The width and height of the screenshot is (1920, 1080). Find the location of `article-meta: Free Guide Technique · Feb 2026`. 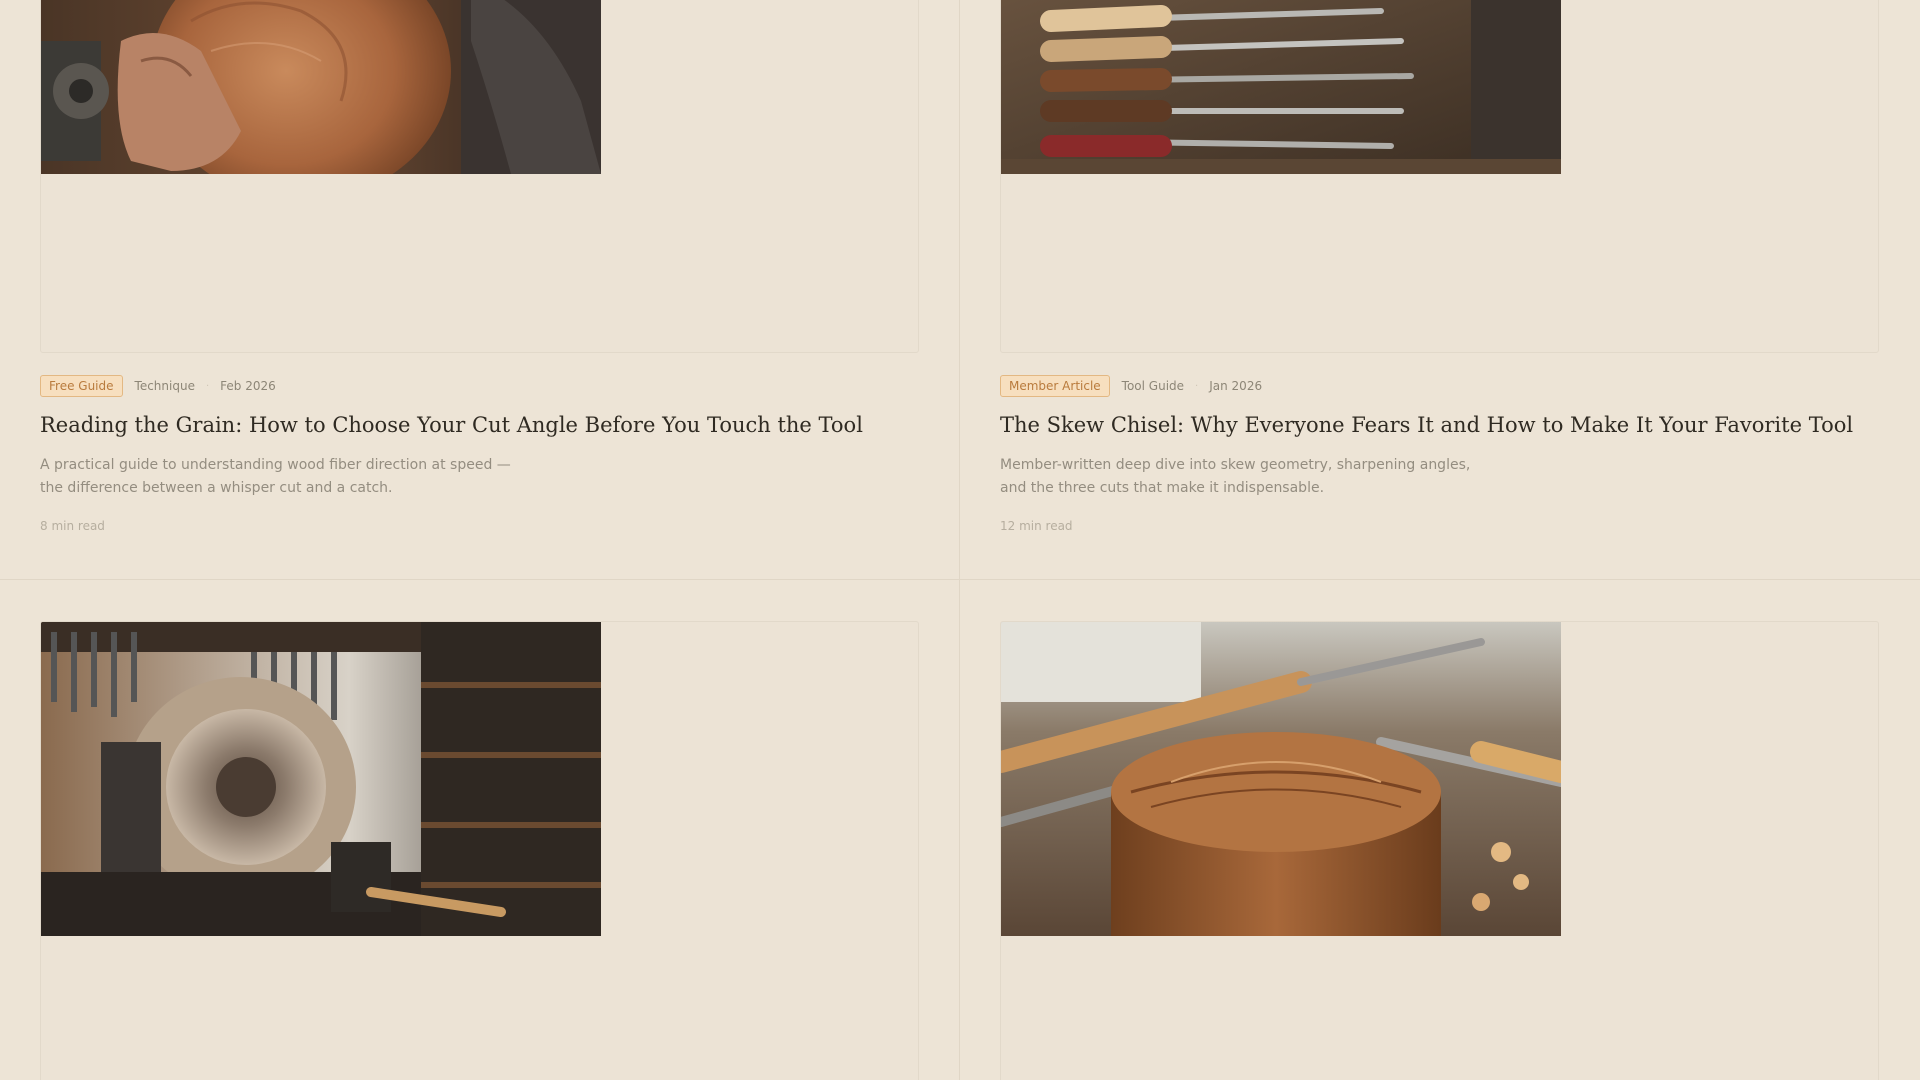

article-meta: Free Guide Technique · Feb 2026 is located at coordinates (479, 386).